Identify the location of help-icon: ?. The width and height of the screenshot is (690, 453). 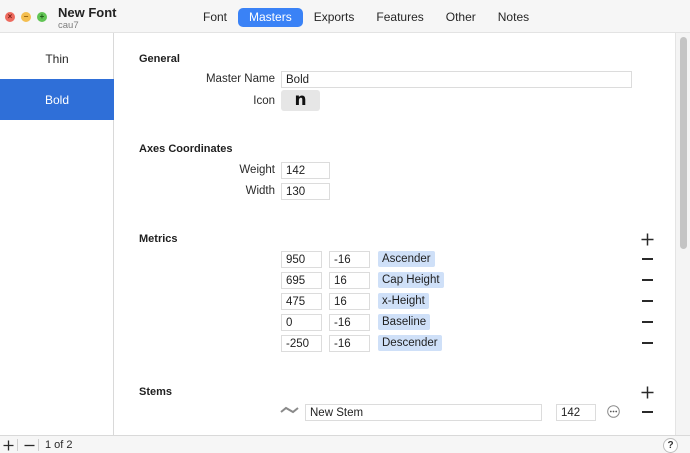
(670, 445).